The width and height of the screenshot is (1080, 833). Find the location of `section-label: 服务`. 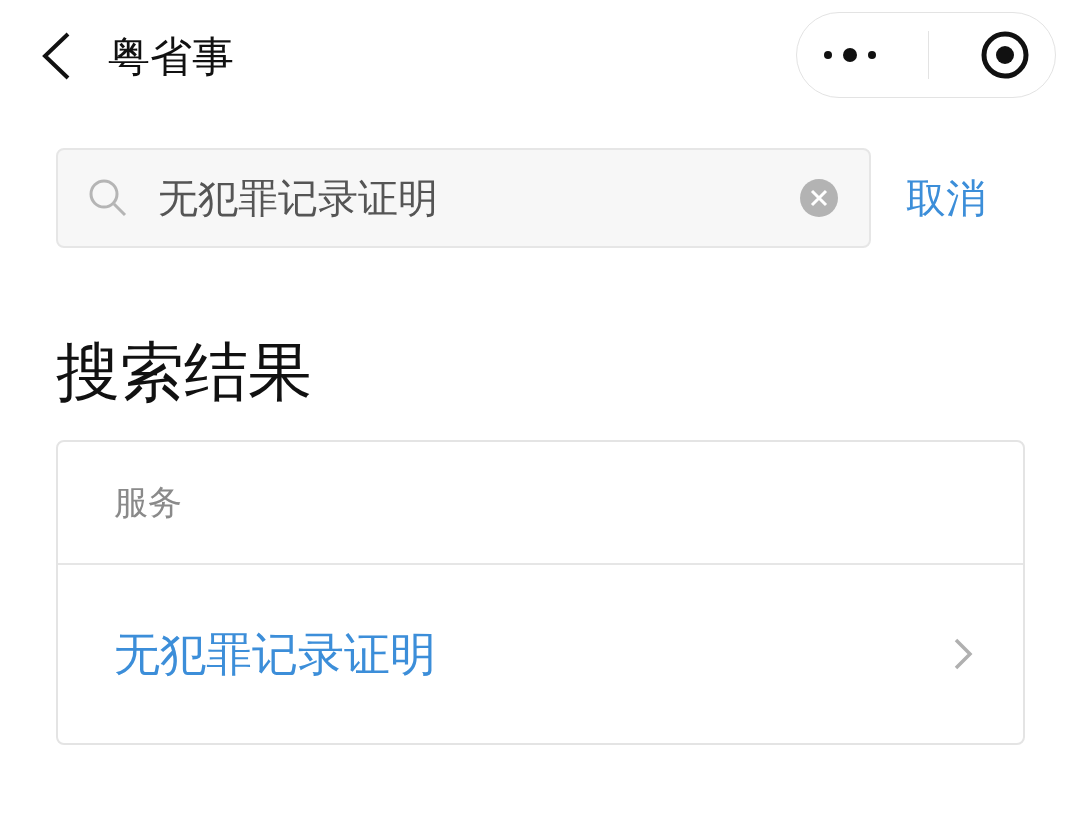

section-label: 服务 is located at coordinates (148, 502).